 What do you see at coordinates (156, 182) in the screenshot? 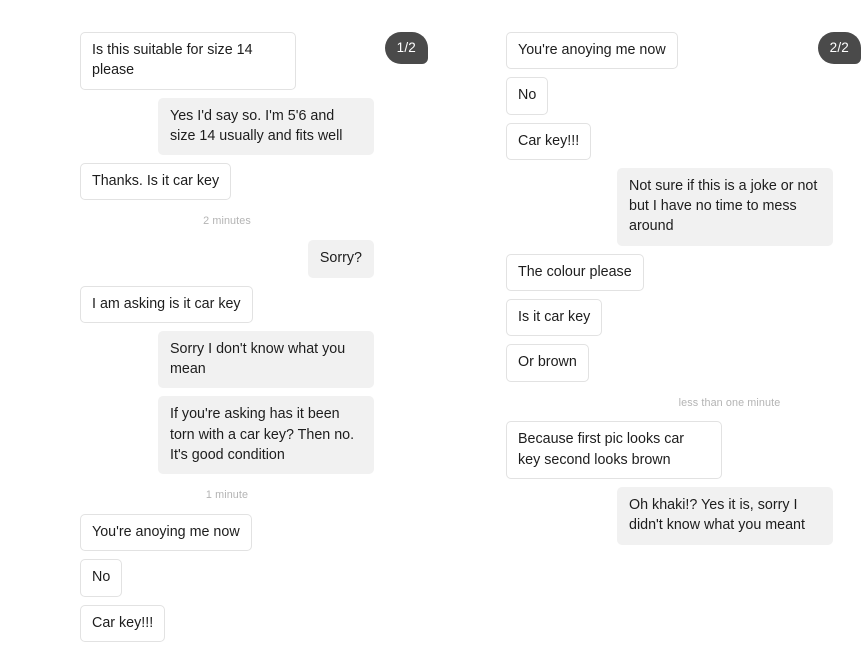
I see `incoming-message-bubble: Thanks. Is it car key` at bounding box center [156, 182].